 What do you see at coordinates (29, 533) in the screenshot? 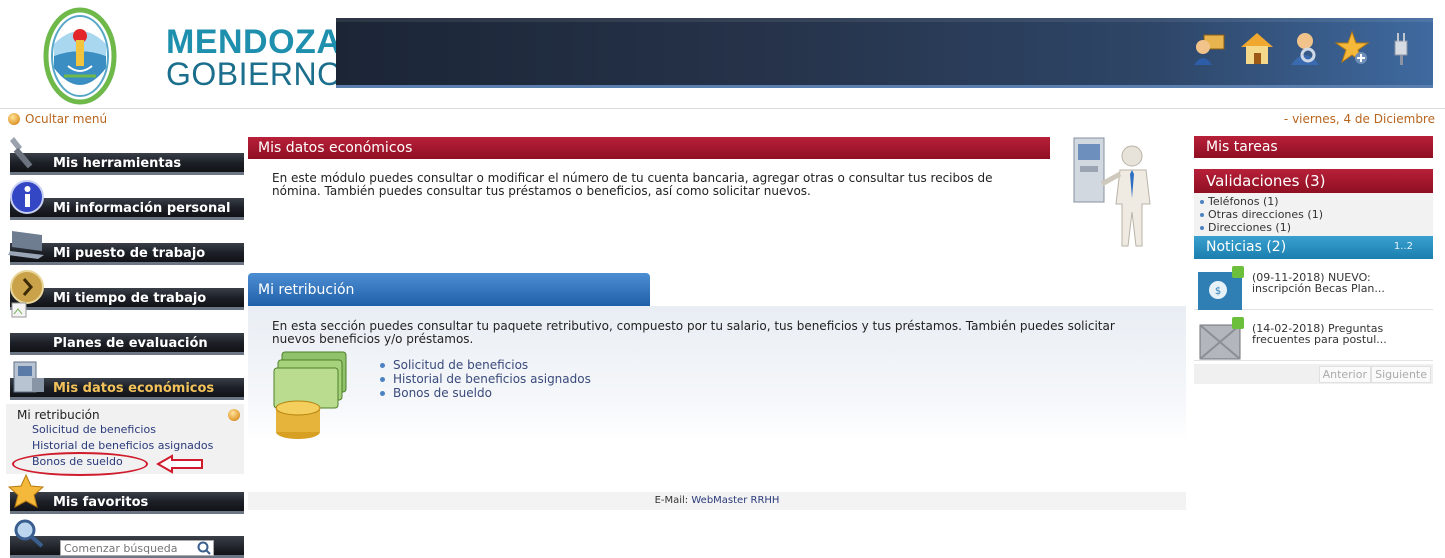
I see `search-magnifier-icon` at bounding box center [29, 533].